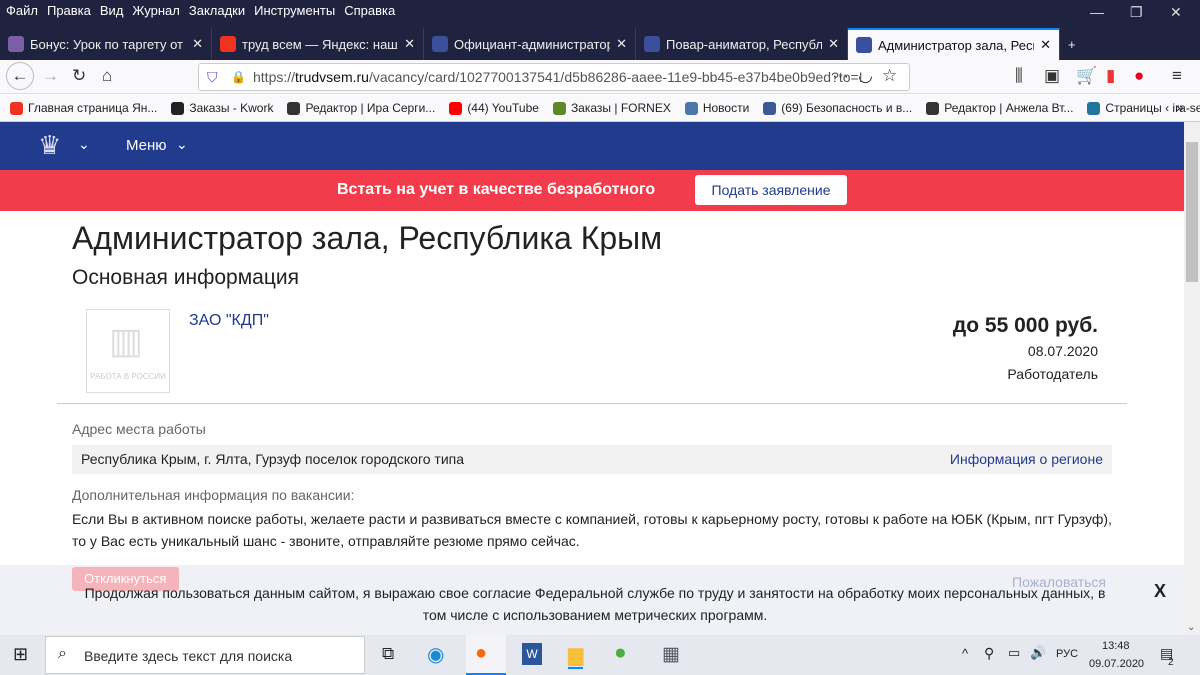 This screenshot has width=1200, height=675. What do you see at coordinates (1180, 107) in the screenshot?
I see `bookmarks-overflow-icon: »` at bounding box center [1180, 107].